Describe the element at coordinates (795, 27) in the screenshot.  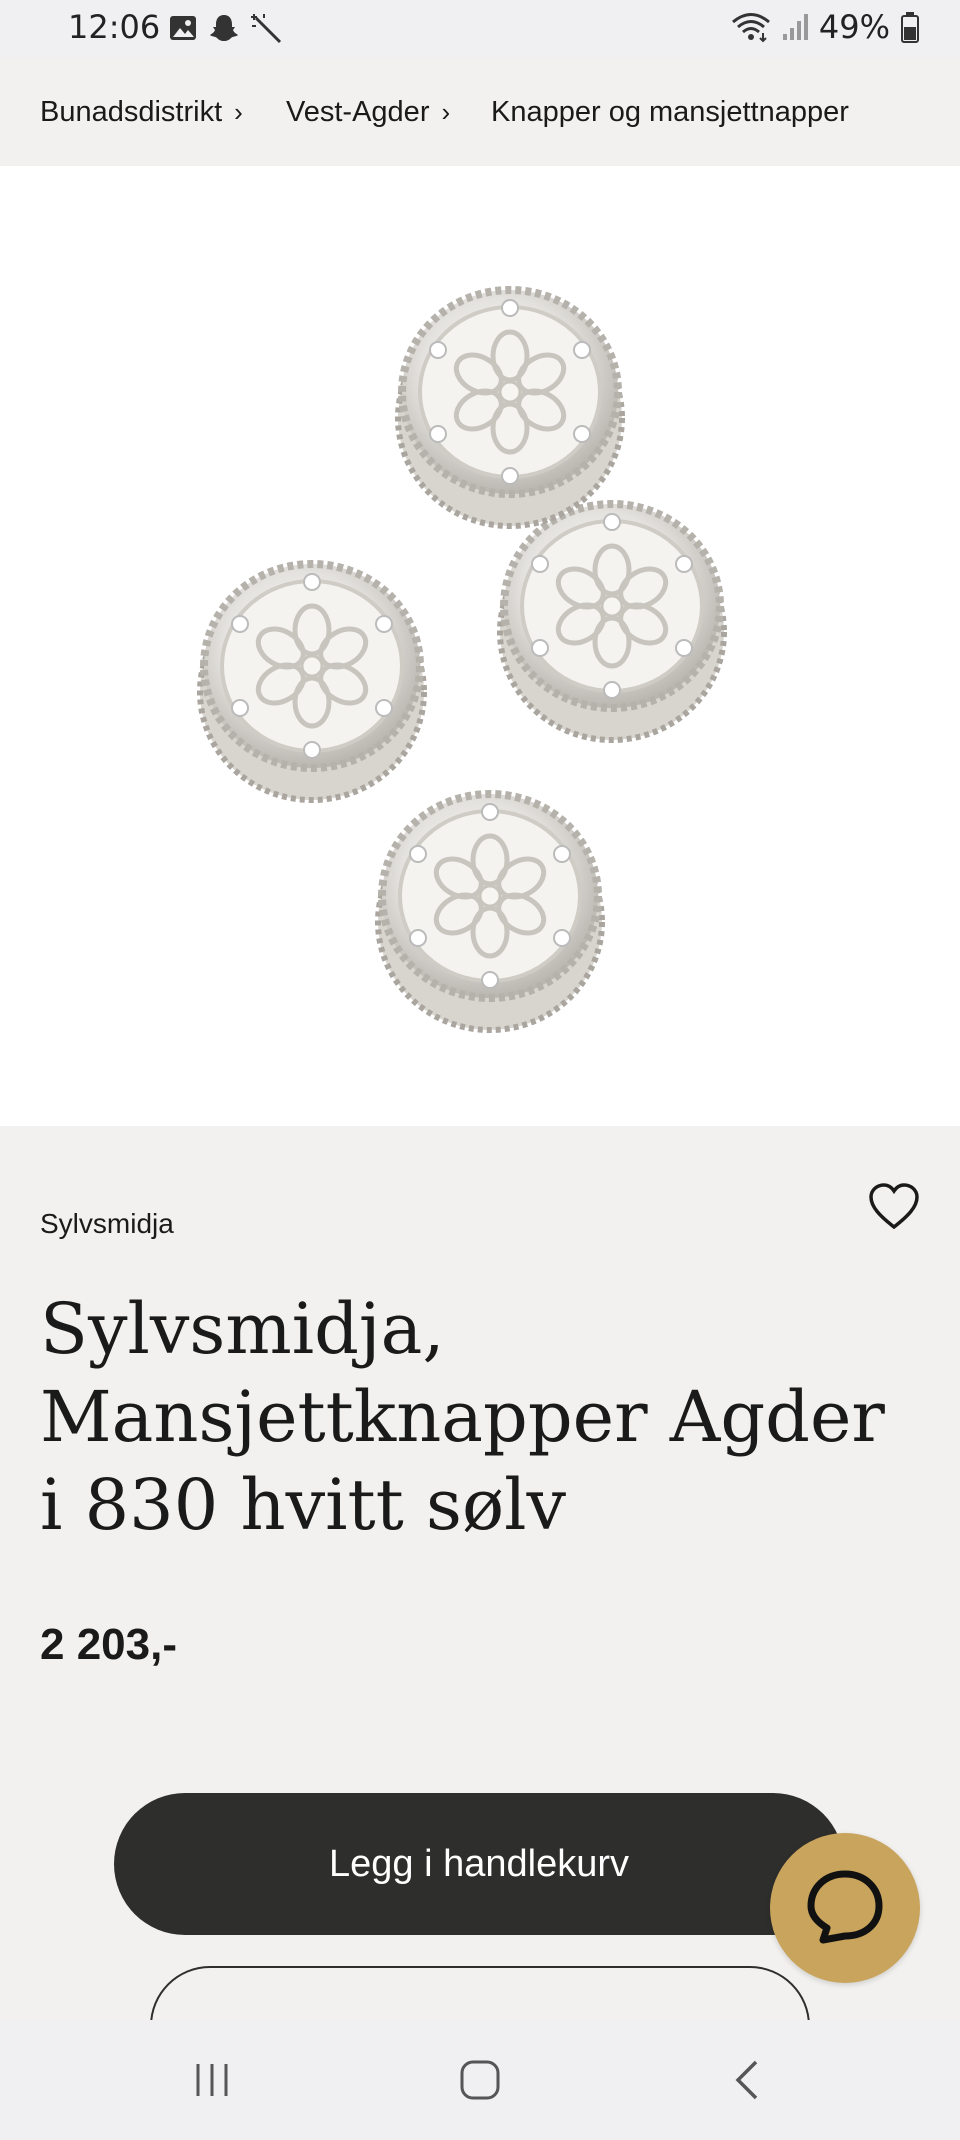
I see `signal-icon` at that location.